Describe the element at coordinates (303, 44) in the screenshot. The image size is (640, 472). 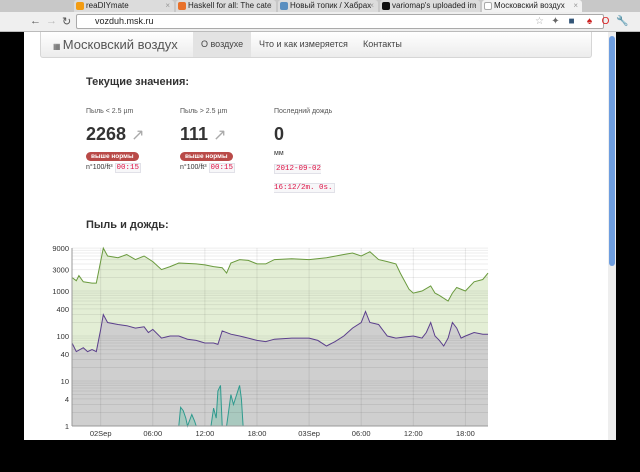
I see `nav-measurement: Что и как измеряется` at that location.